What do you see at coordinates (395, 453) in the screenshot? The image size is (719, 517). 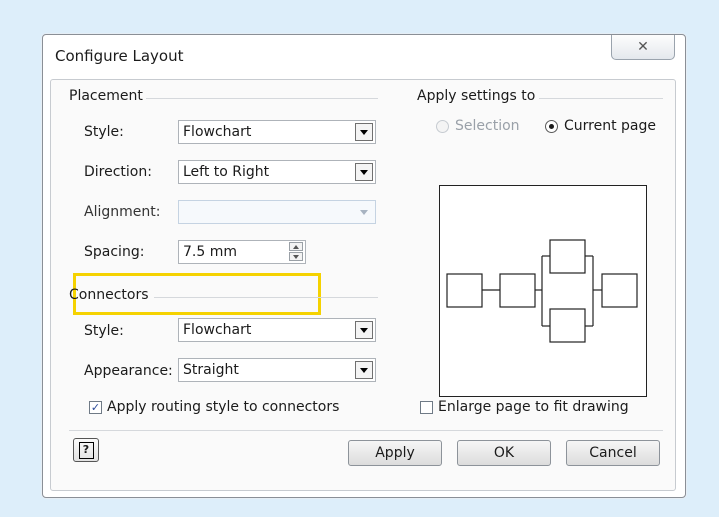 I see `apply-button: Apply` at bounding box center [395, 453].